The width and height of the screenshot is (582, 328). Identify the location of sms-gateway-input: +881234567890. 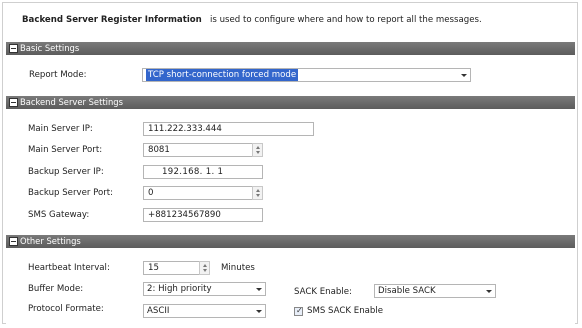
(203, 215).